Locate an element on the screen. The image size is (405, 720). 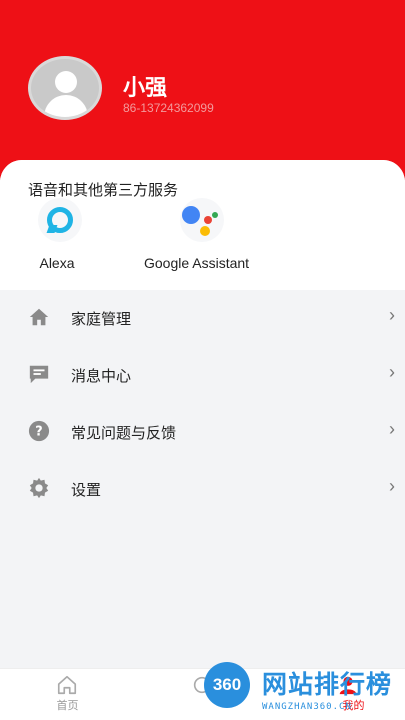
services-title: 语音和其他第三方服务 is located at coordinates (103, 190).